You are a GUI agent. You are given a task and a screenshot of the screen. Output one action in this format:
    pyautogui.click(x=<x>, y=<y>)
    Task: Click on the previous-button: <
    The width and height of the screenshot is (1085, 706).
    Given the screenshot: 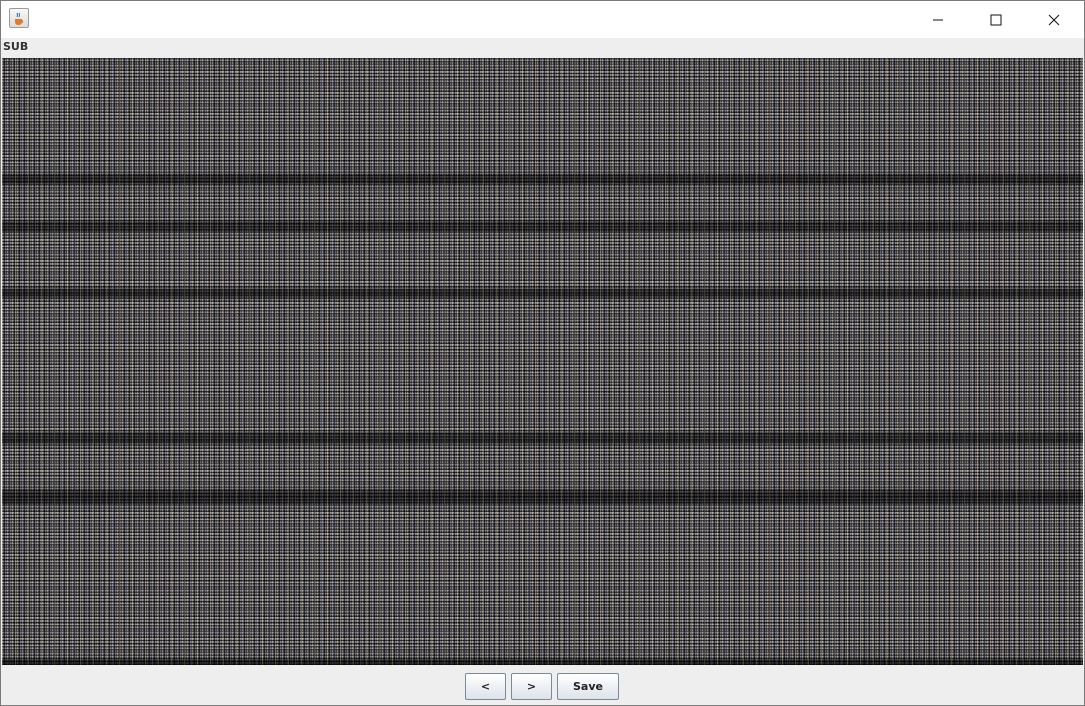 What is the action you would take?
    pyautogui.click(x=485, y=686)
    